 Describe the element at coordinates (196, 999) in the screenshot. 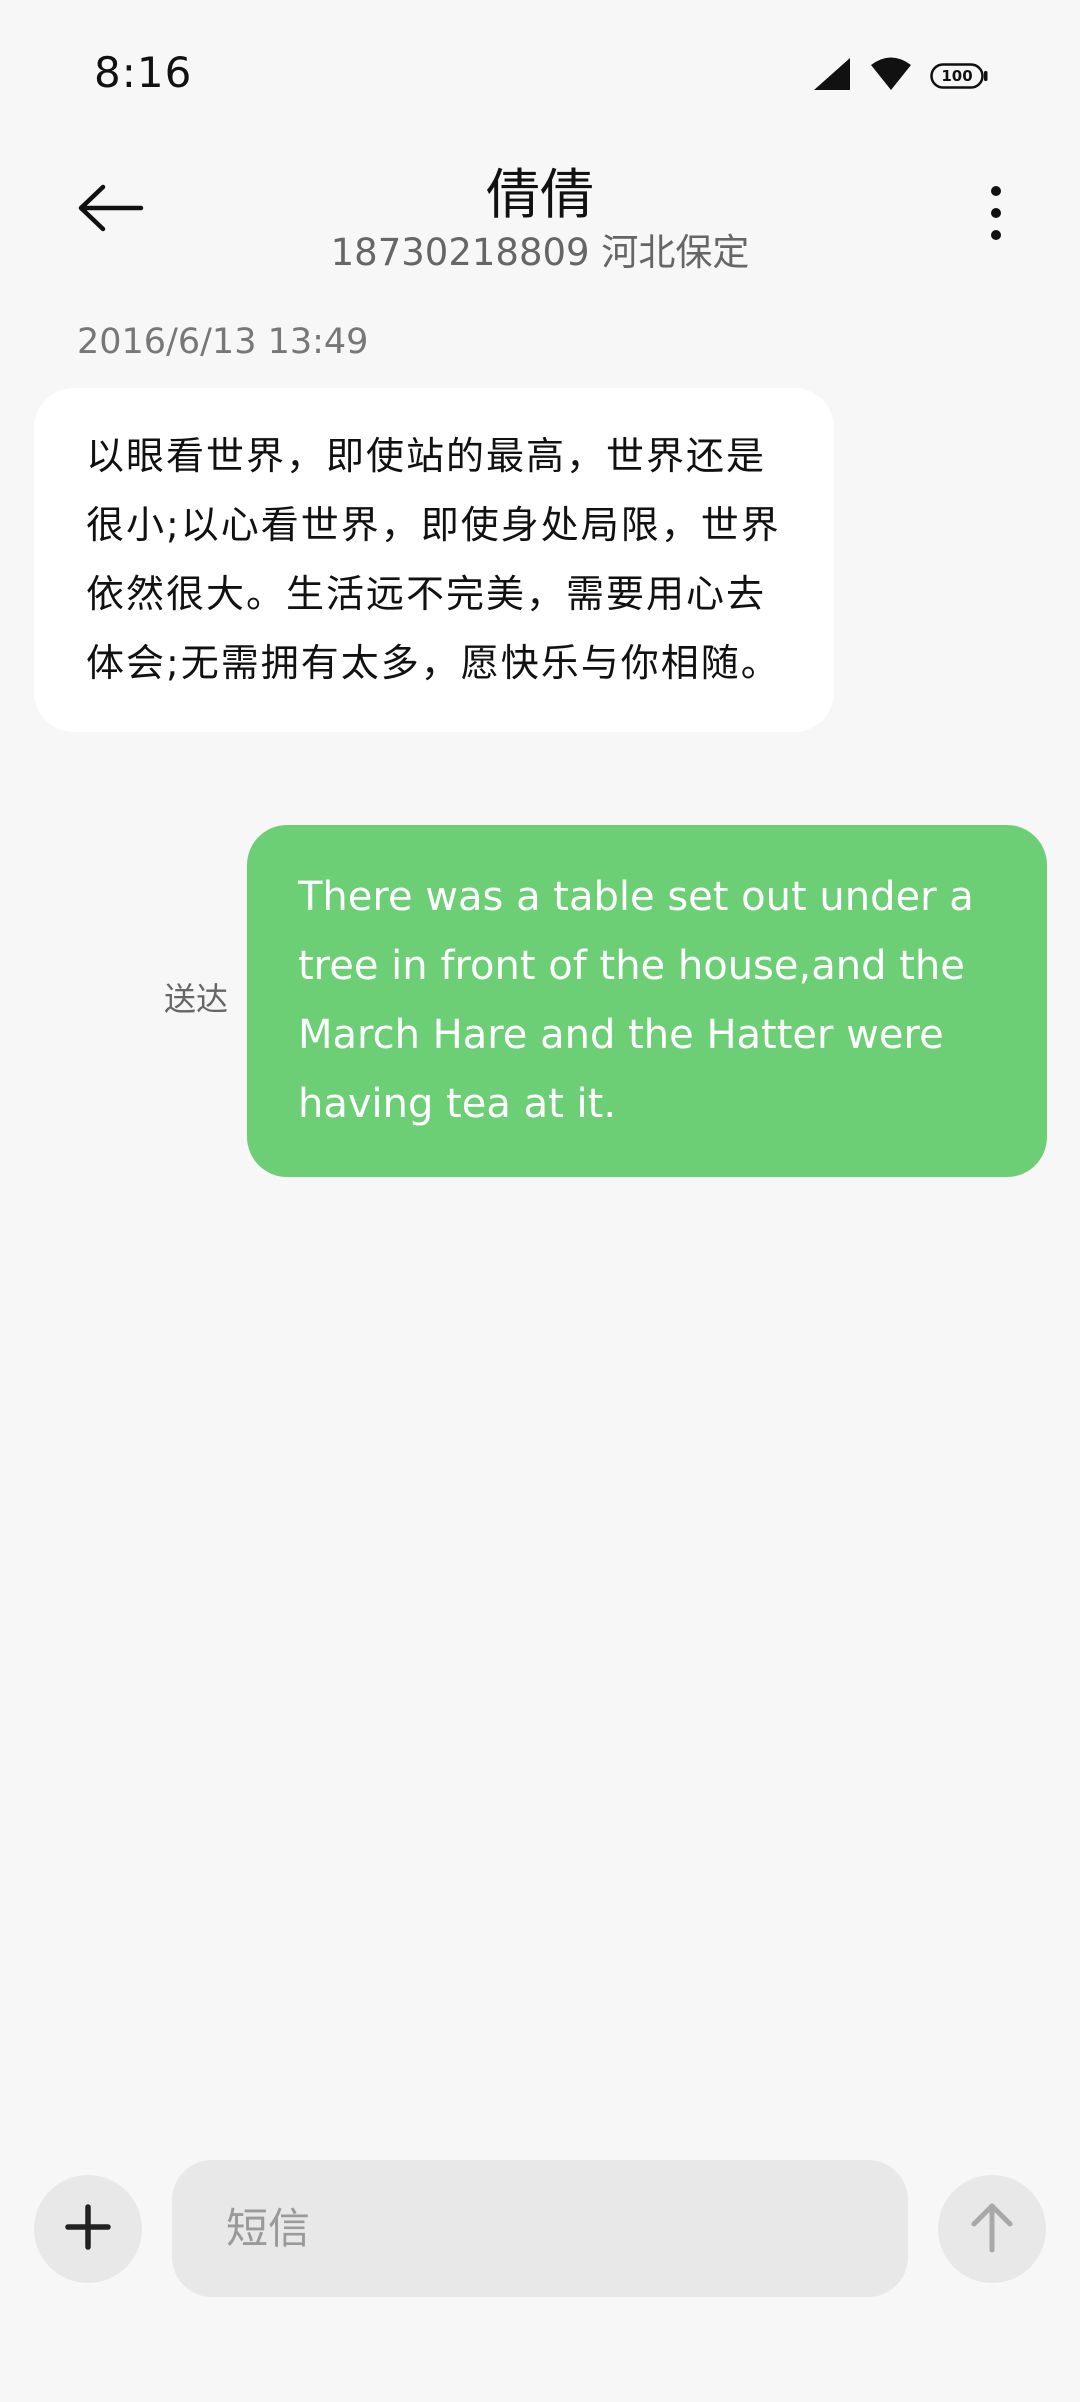

I see `delivery-status: 送达` at that location.